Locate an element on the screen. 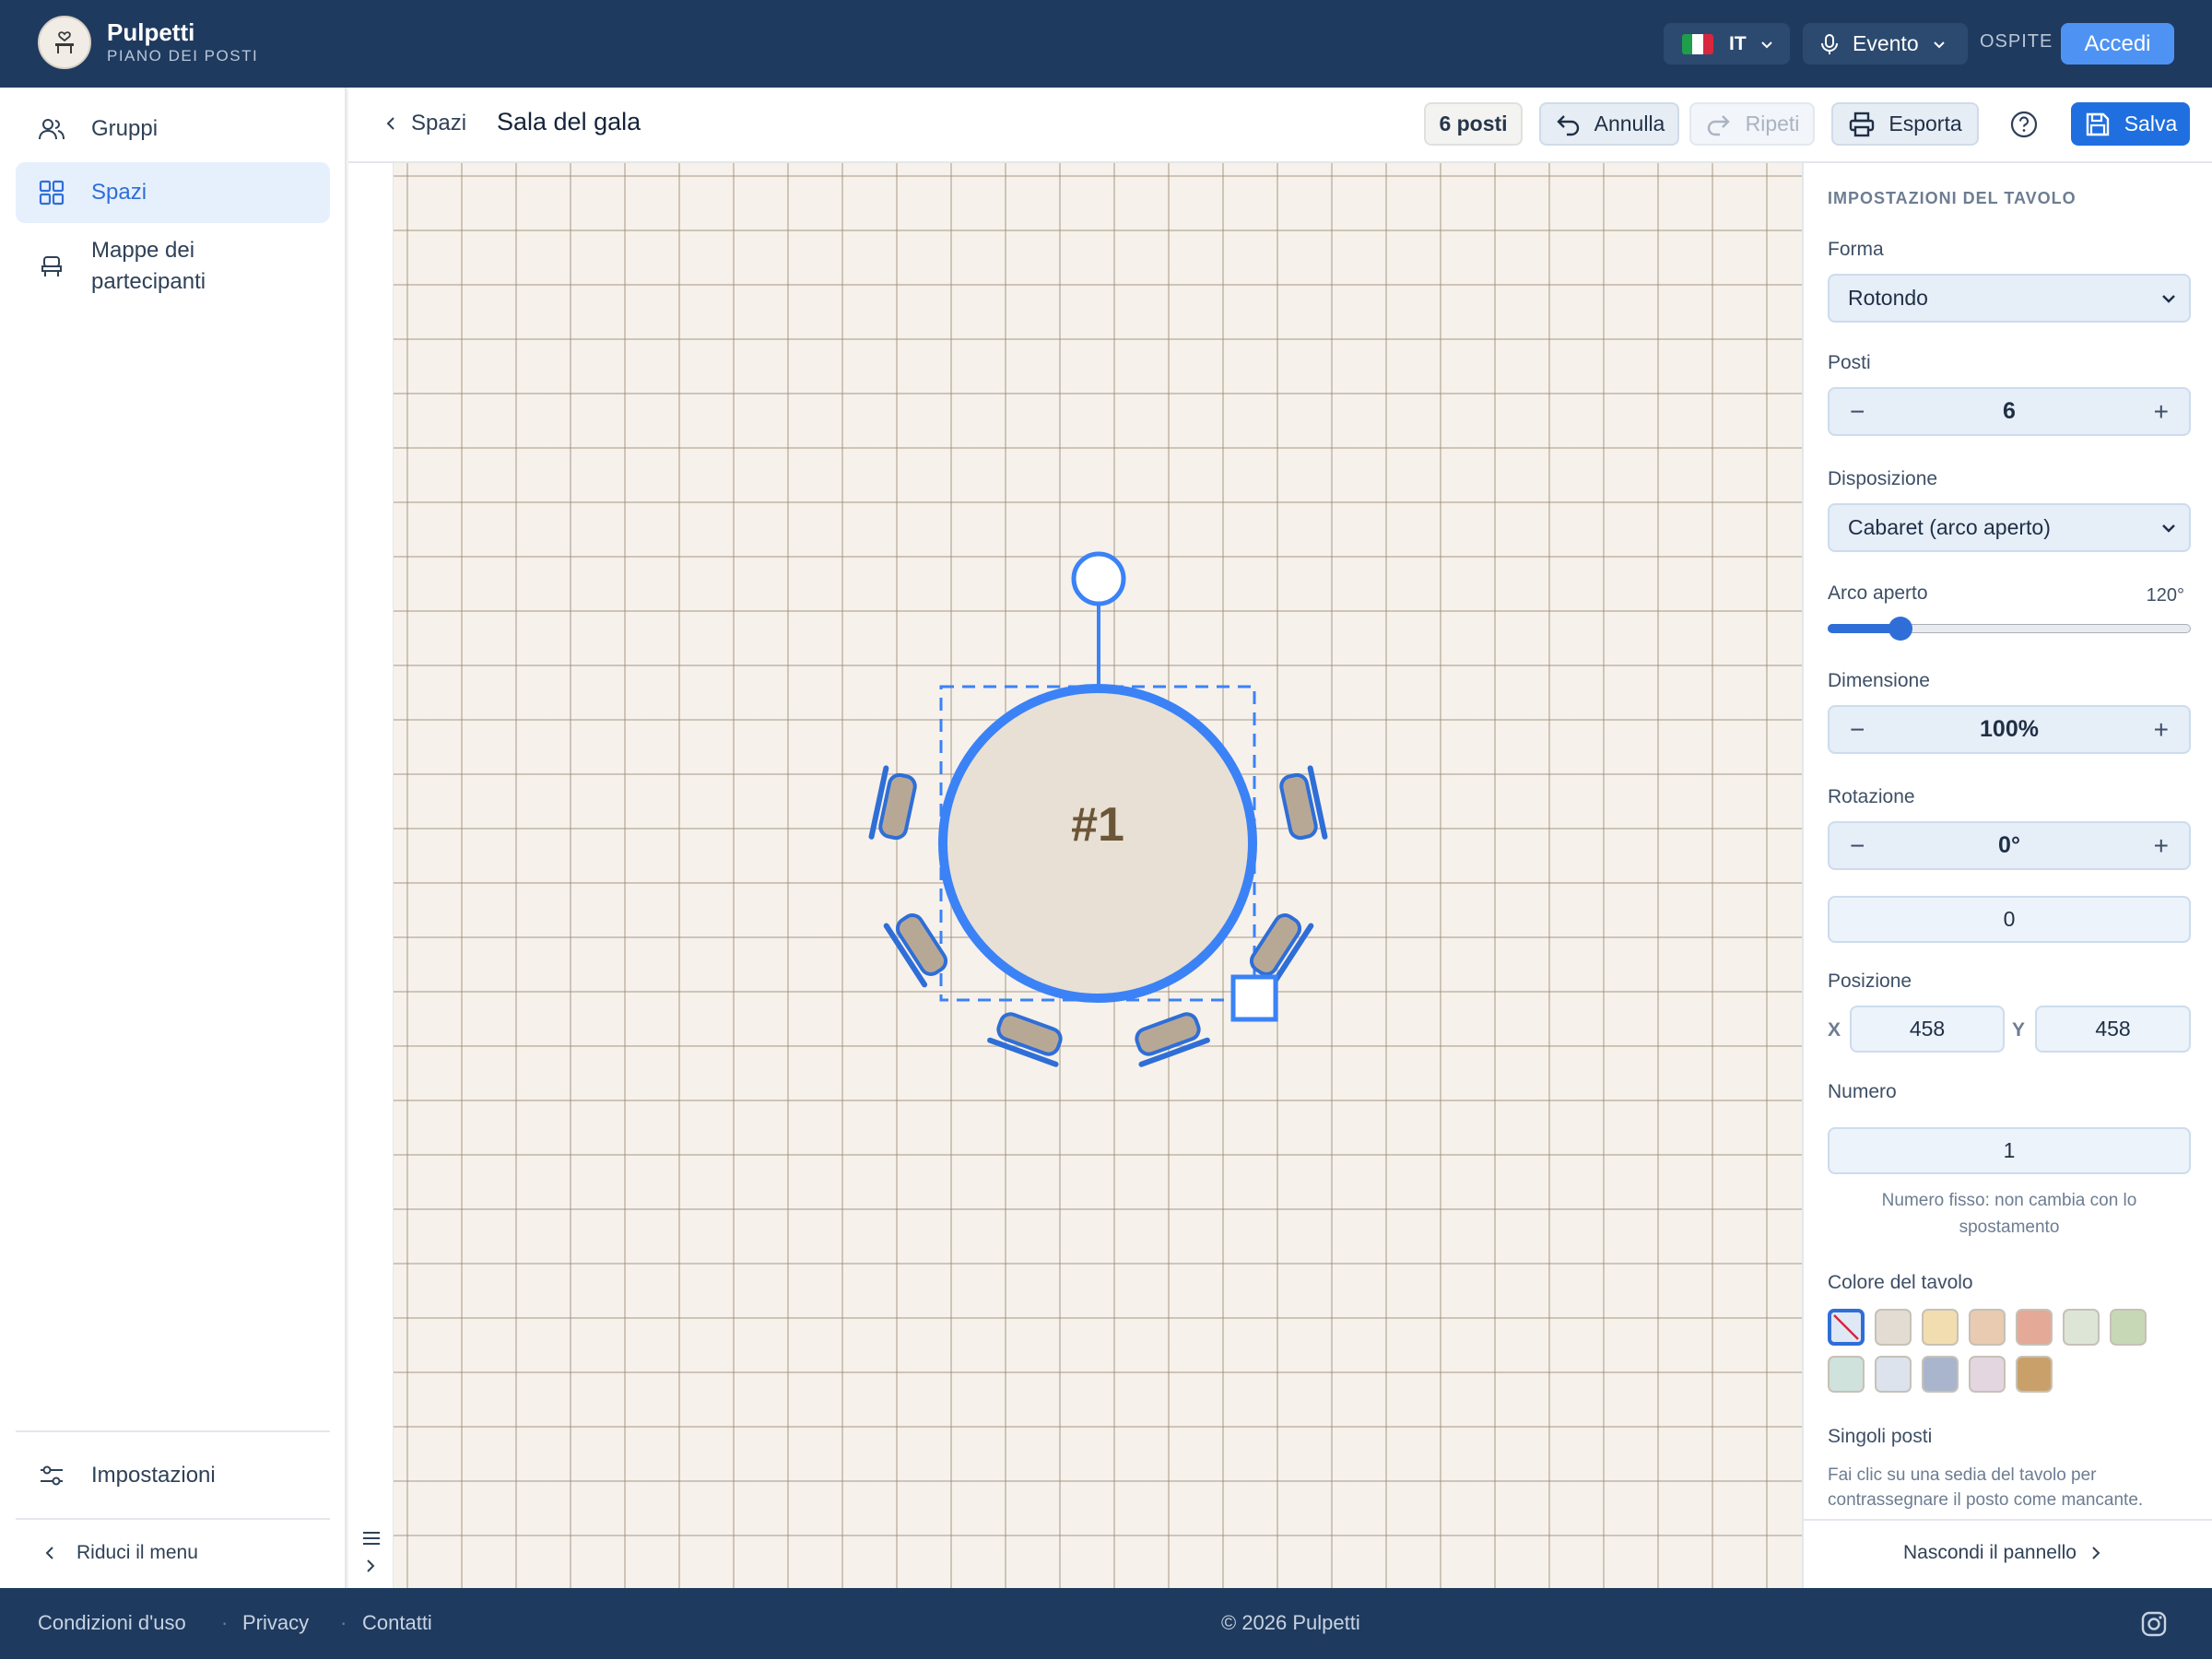  instagram-icon is located at coordinates (2154, 1624).